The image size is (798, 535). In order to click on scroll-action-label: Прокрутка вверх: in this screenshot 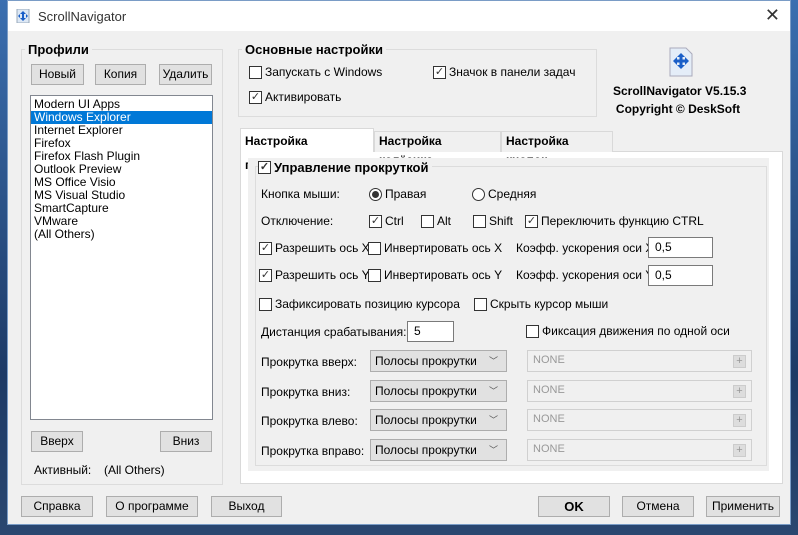, I will do `click(309, 362)`.